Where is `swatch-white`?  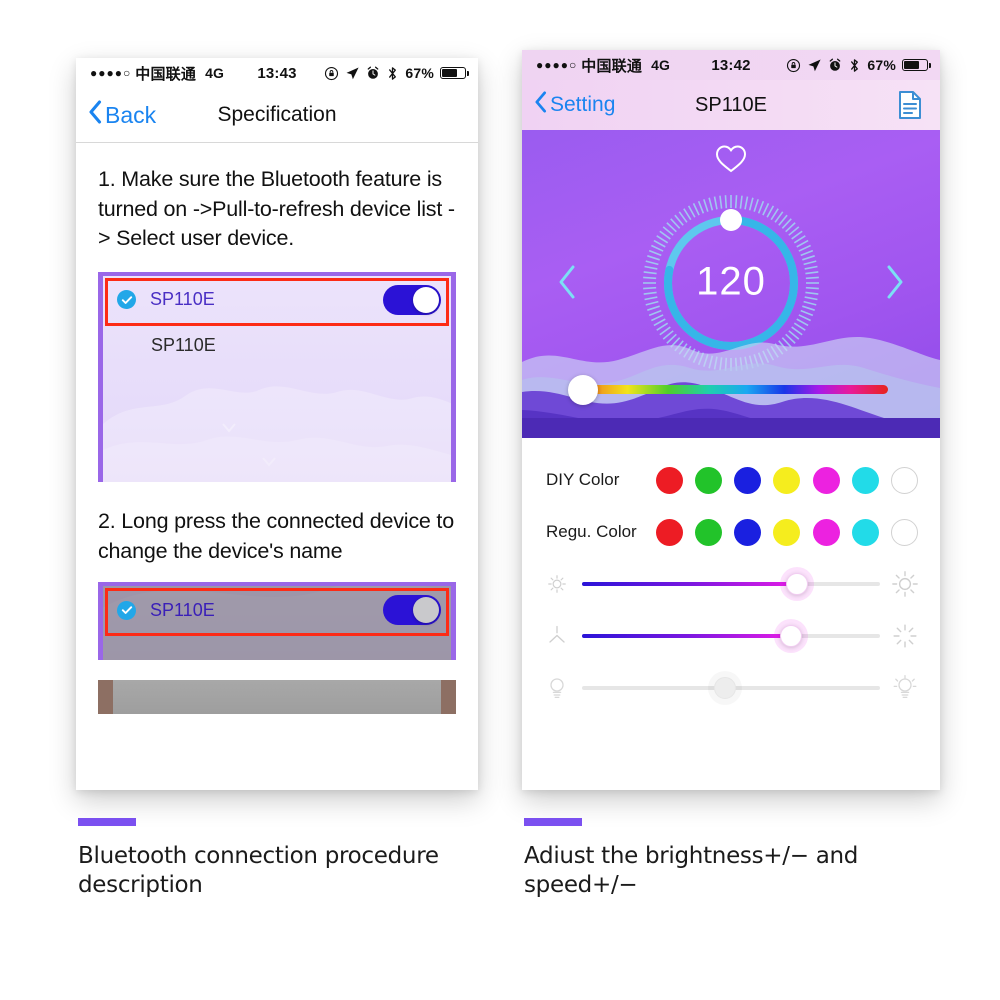 swatch-white is located at coordinates (904, 480).